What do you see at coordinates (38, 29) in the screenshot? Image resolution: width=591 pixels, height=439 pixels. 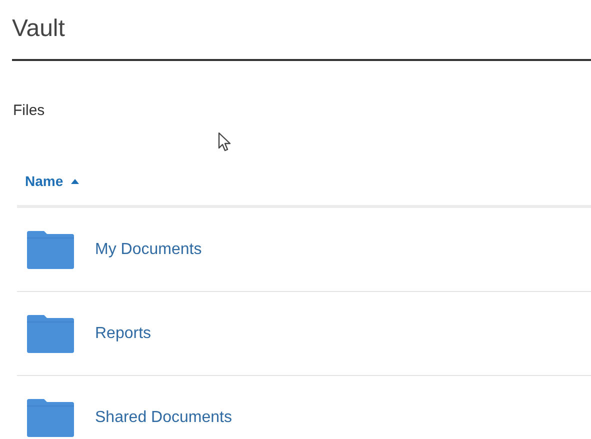 I see `page-title: Vault` at bounding box center [38, 29].